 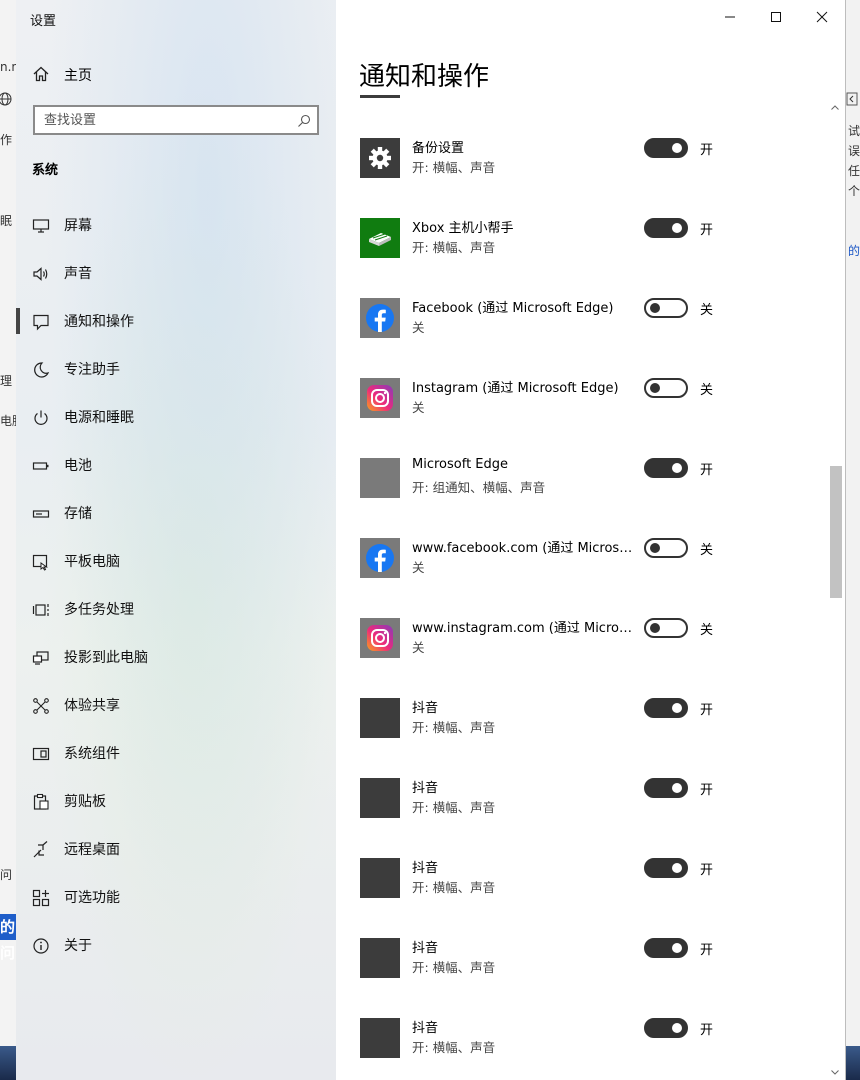 What do you see at coordinates (463, 228) in the screenshot?
I see `app-name: Xbox 主机小帮手` at bounding box center [463, 228].